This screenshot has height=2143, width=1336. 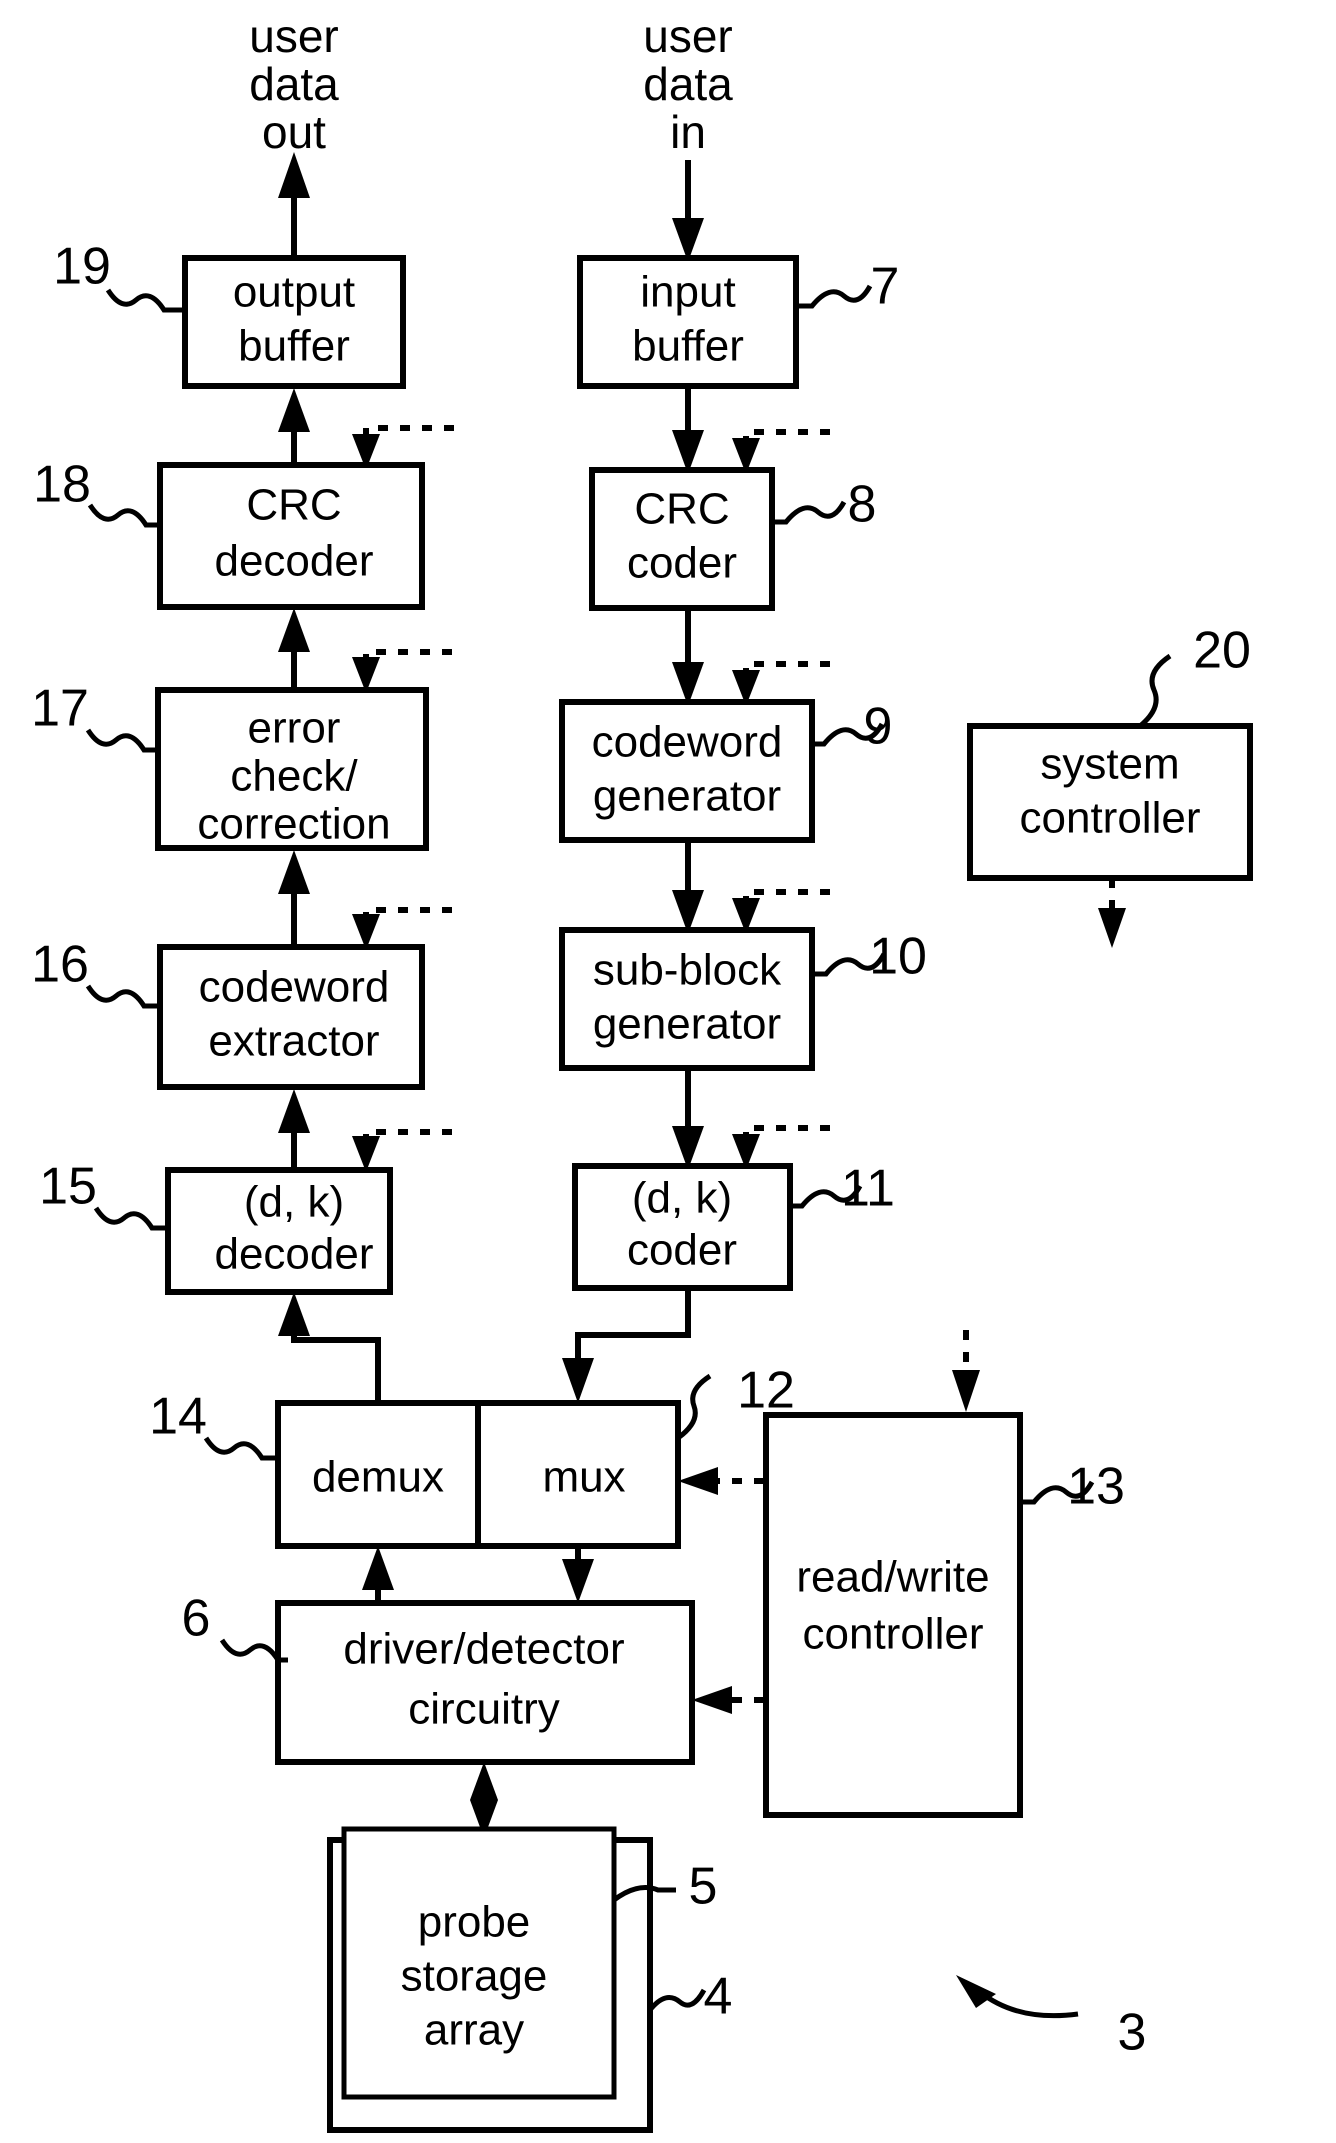 What do you see at coordinates (688, 1119) in the screenshot?
I see `connector-sub-block-generator-to-dk-coder` at bounding box center [688, 1119].